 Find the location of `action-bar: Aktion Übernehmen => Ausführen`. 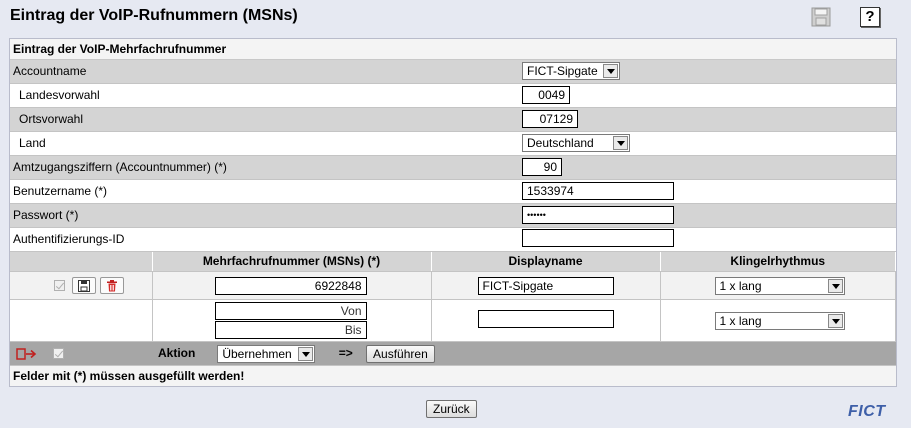

action-bar: Aktion Übernehmen => Ausführen is located at coordinates (453, 353).